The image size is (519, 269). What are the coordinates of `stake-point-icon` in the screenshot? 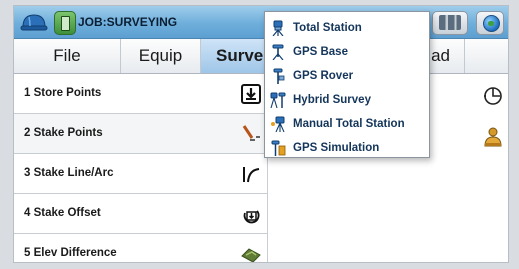 It's located at (251, 134).